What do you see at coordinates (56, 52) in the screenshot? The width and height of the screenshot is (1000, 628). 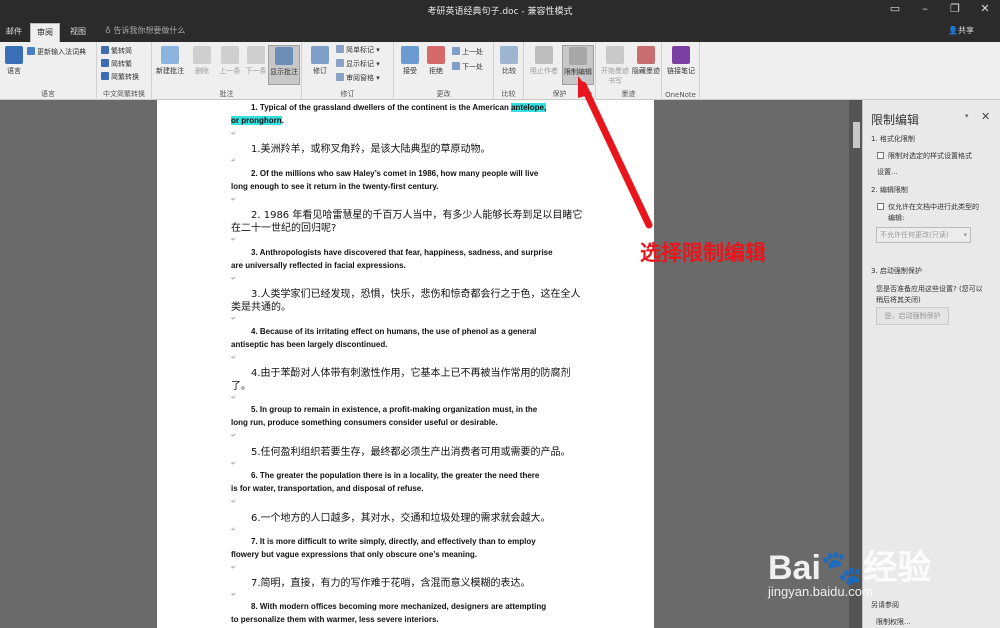 I see `update-ime-button: 更新输入法词典` at bounding box center [56, 52].